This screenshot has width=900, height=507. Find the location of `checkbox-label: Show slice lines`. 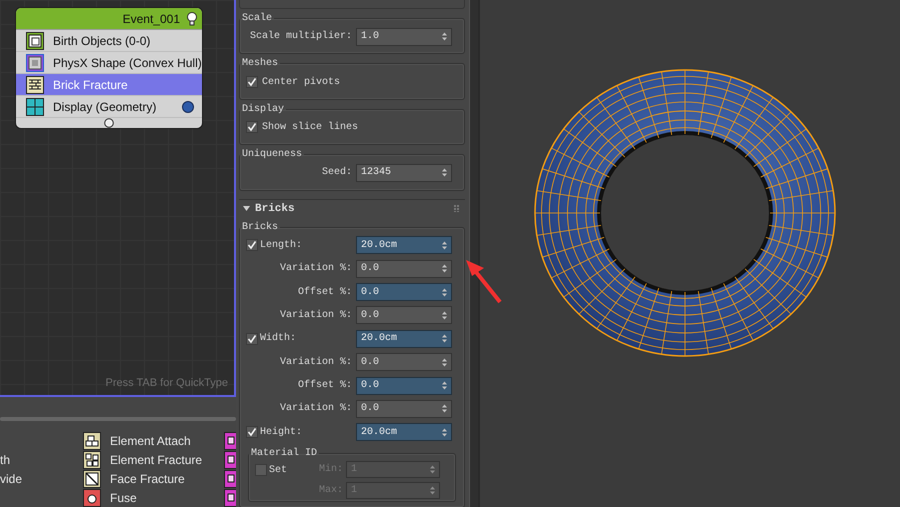

checkbox-label: Show slice lines is located at coordinates (310, 127).